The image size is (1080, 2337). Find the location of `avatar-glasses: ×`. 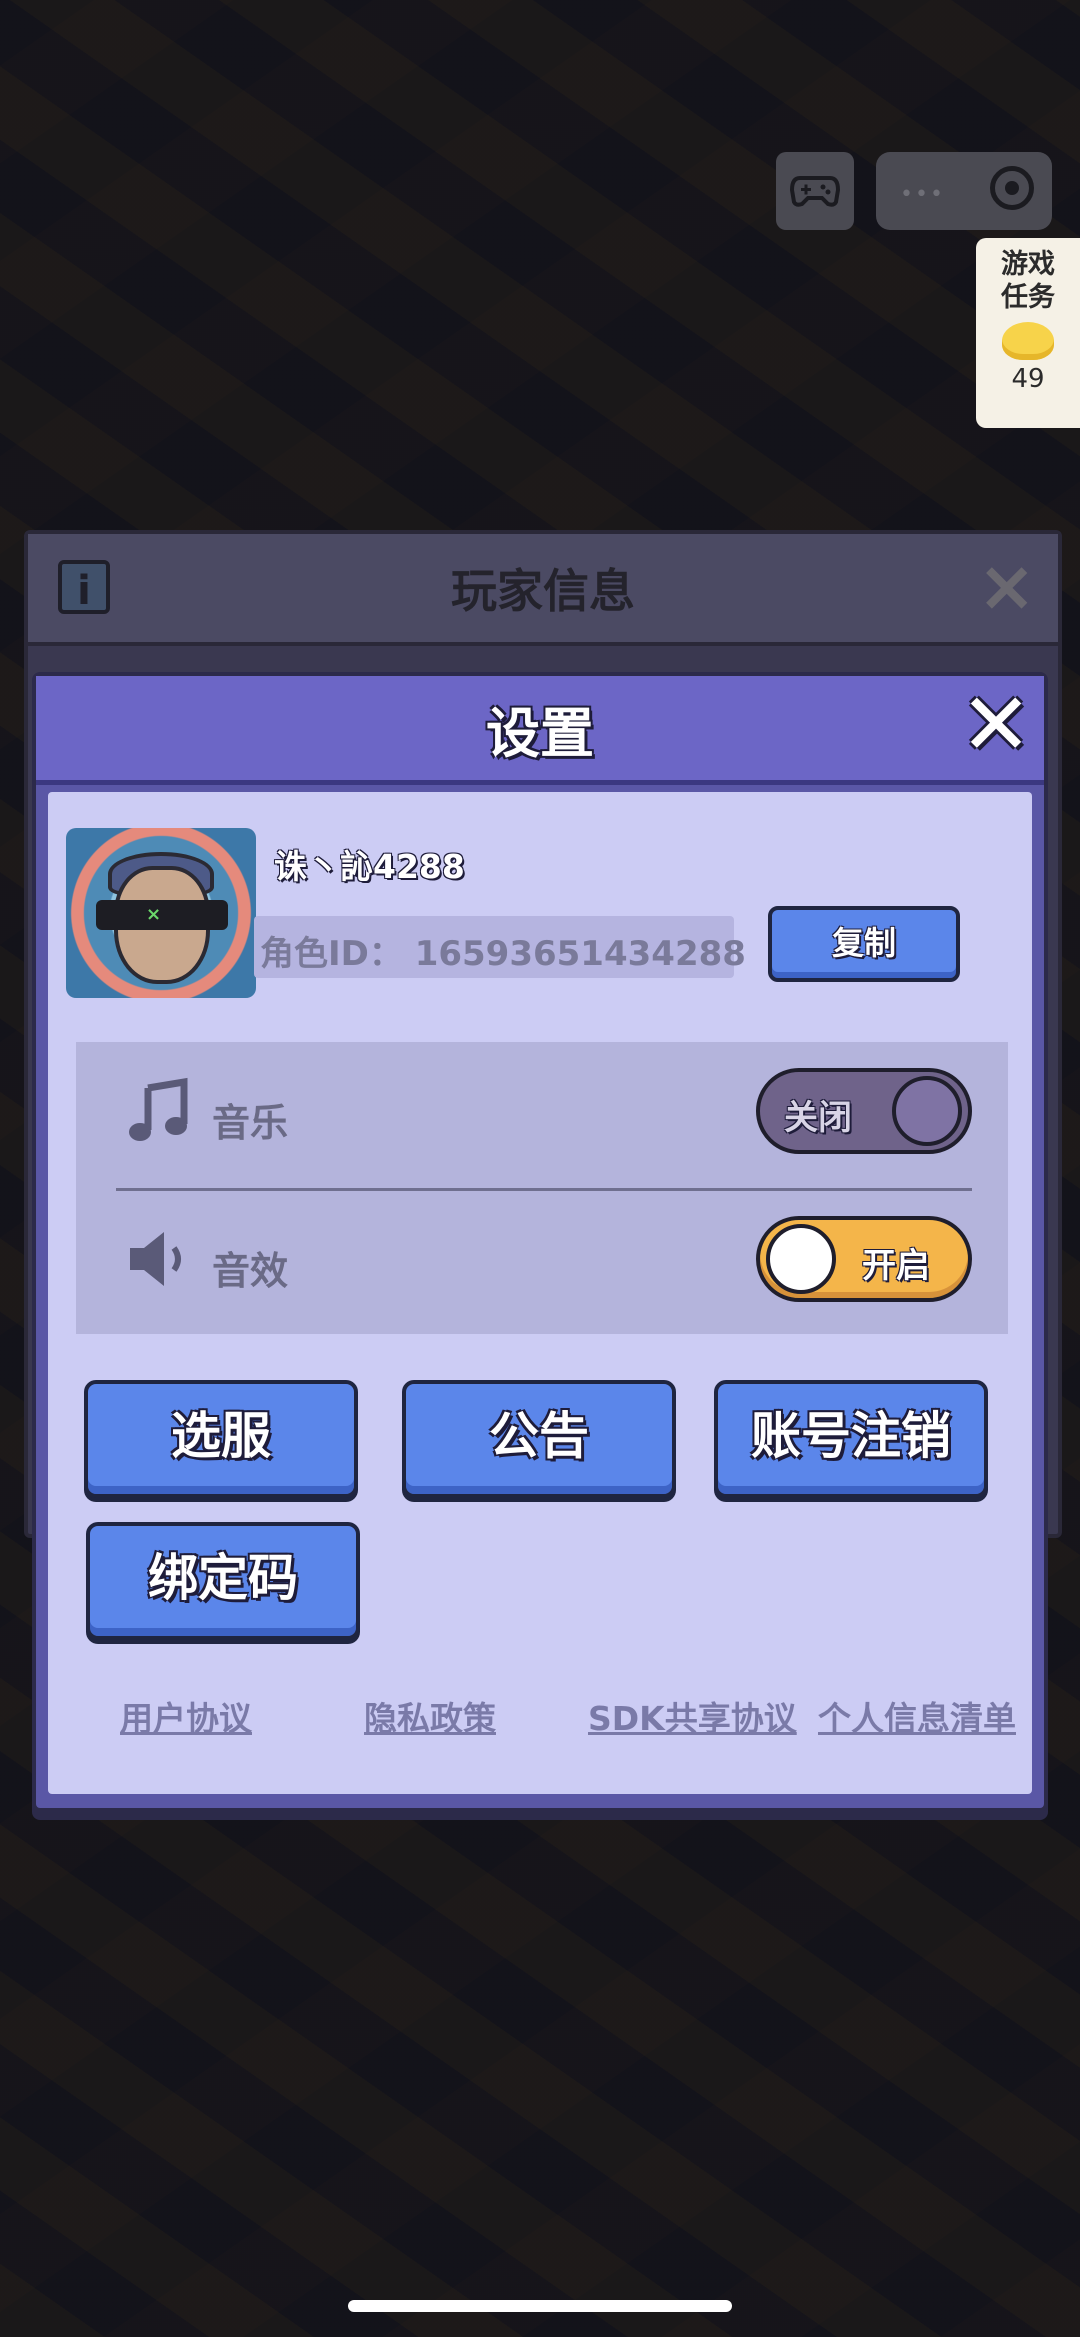

avatar-glasses: × is located at coordinates (162, 915).